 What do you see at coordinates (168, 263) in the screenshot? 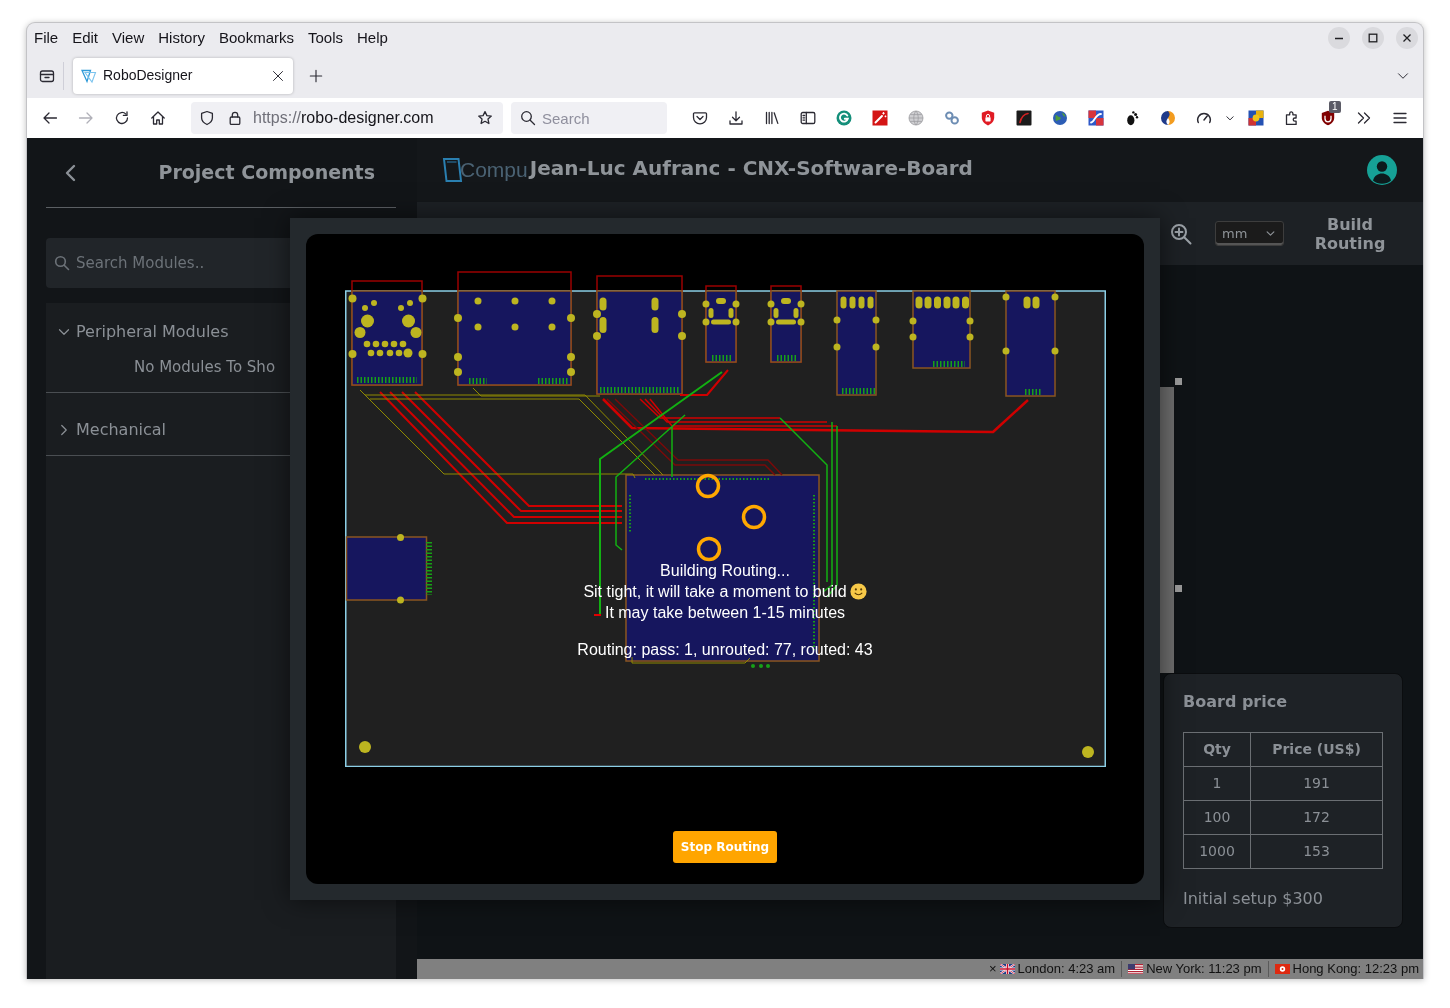
I see `search-field: Search Modules..` at bounding box center [168, 263].